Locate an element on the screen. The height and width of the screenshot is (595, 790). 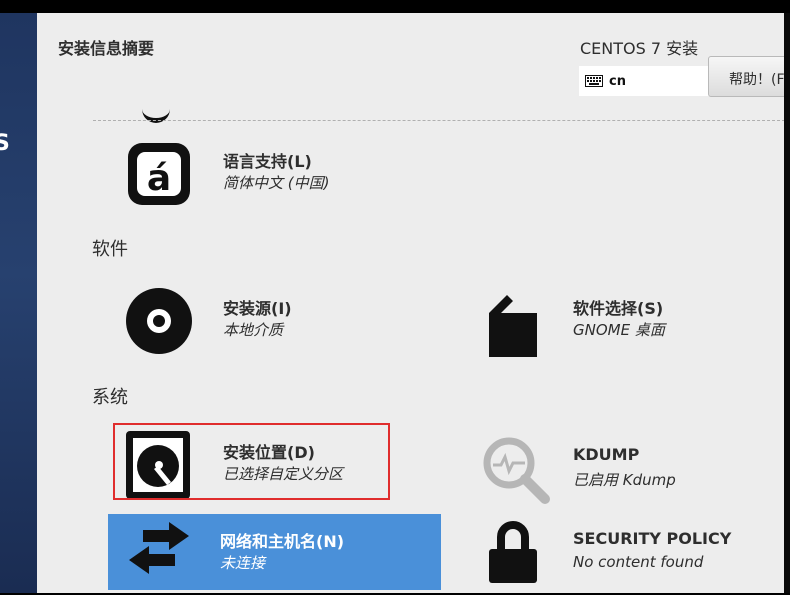
spoke-kdump-title: KDUMP is located at coordinates (606, 454).